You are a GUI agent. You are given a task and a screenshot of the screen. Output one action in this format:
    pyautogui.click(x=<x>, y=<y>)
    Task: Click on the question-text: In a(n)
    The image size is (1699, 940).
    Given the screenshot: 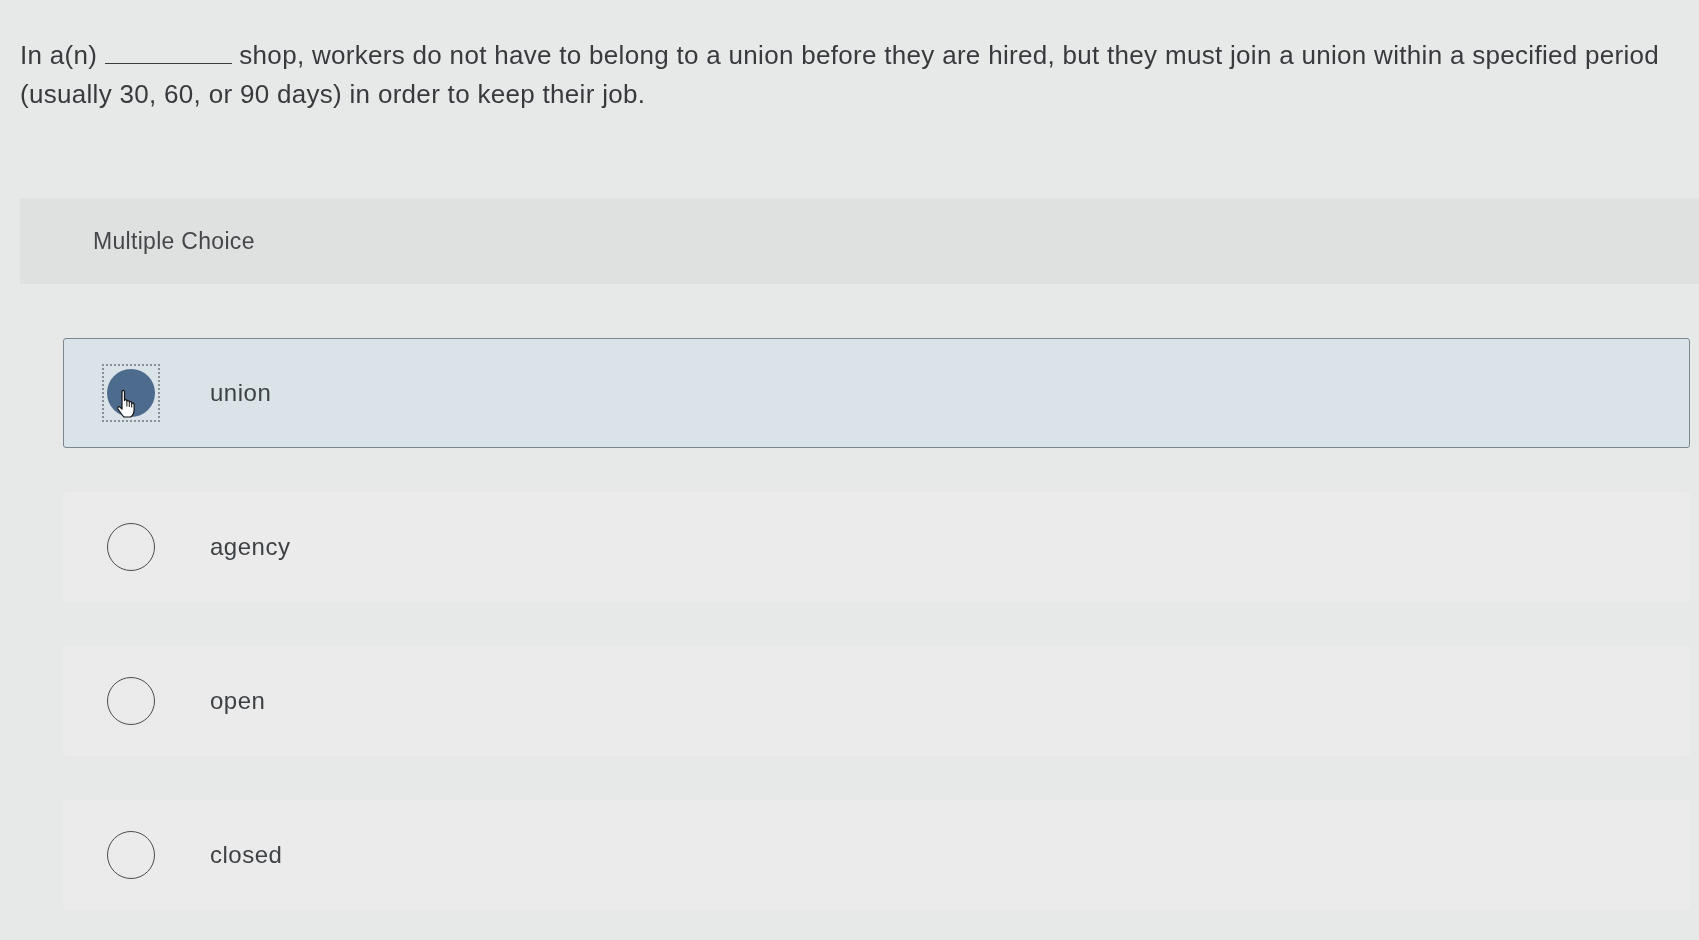 What is the action you would take?
    pyautogui.click(x=59, y=55)
    